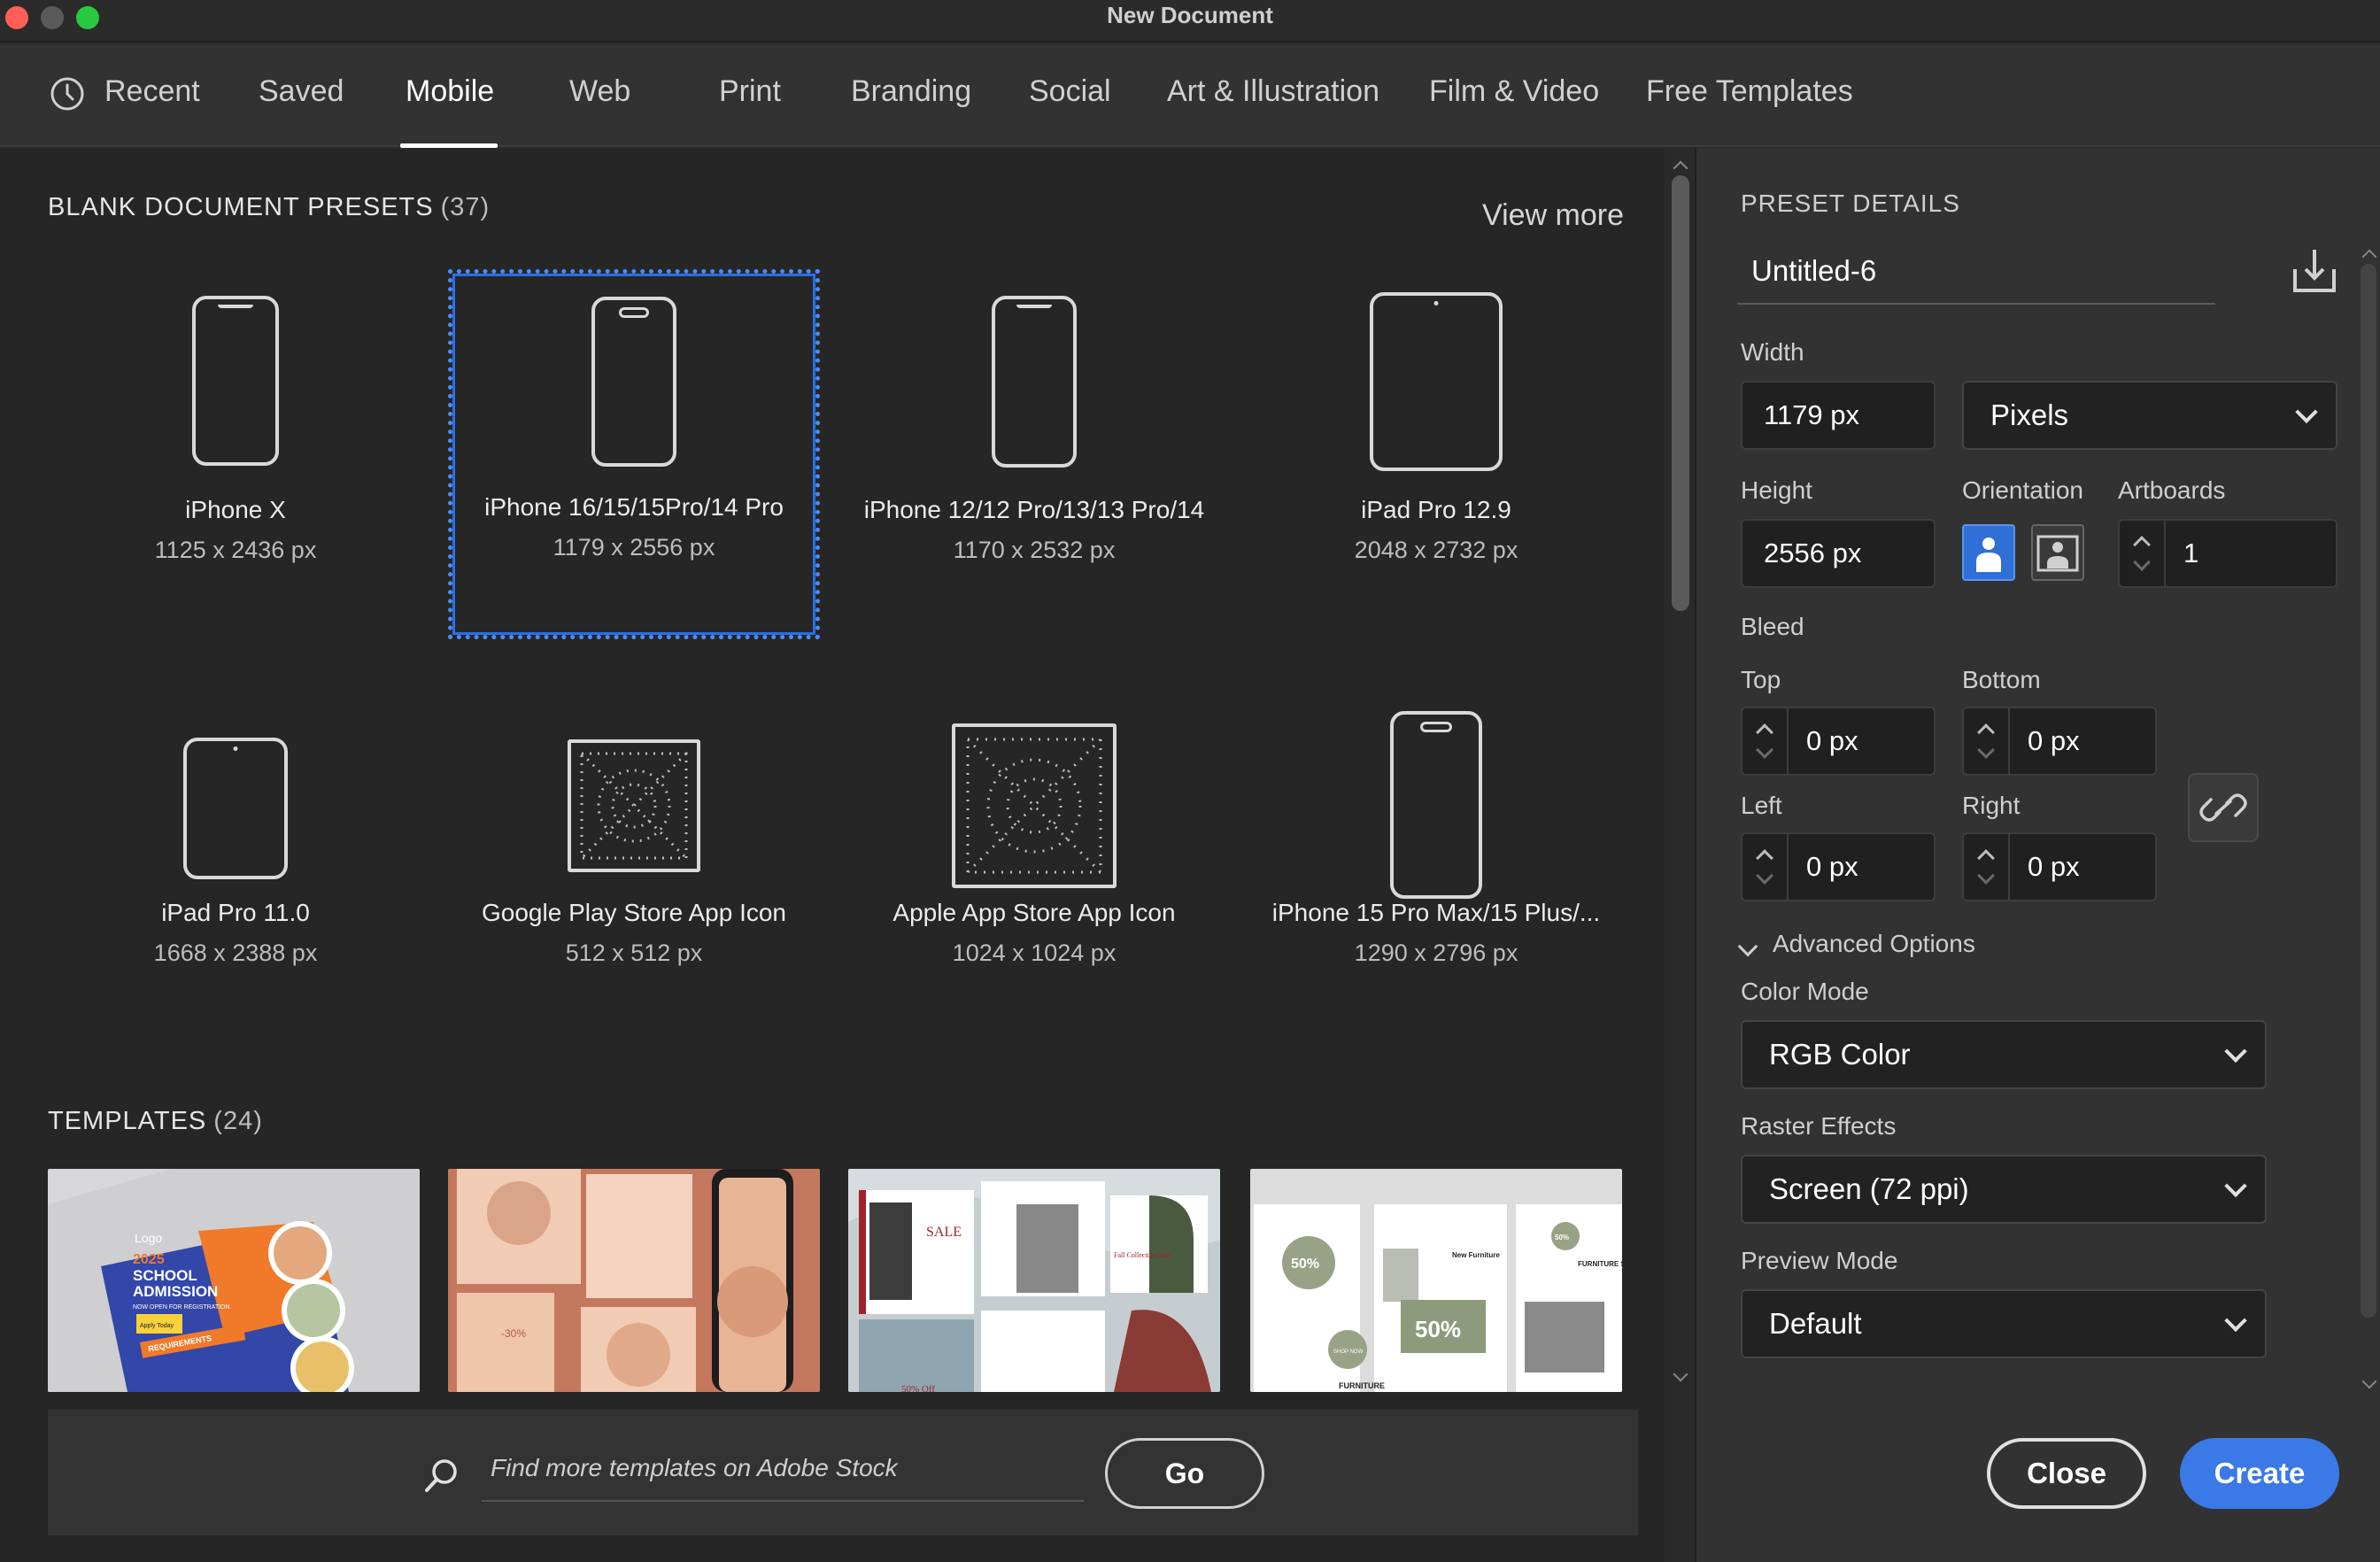 The image size is (2380, 1562). I want to click on tablet-icon, so click(235, 808).